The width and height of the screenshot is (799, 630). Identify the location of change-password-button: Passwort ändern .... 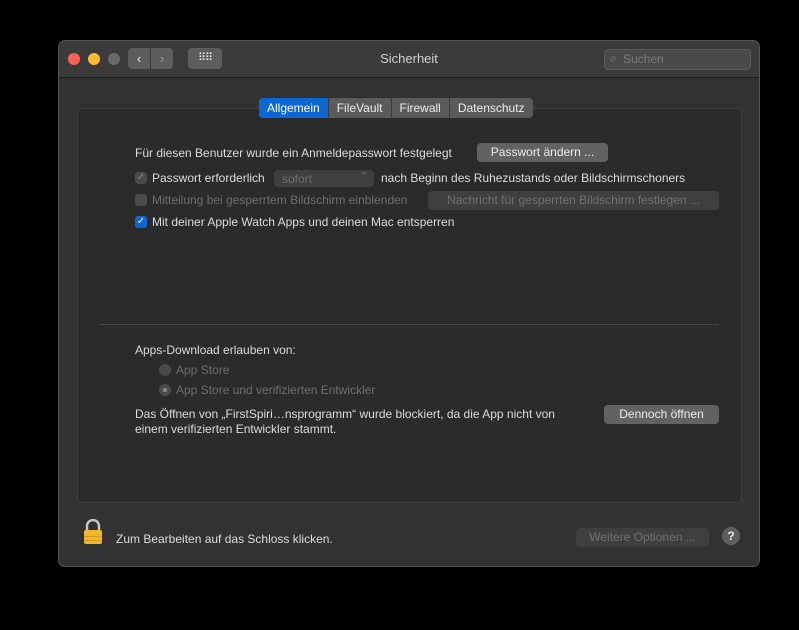
(542, 152).